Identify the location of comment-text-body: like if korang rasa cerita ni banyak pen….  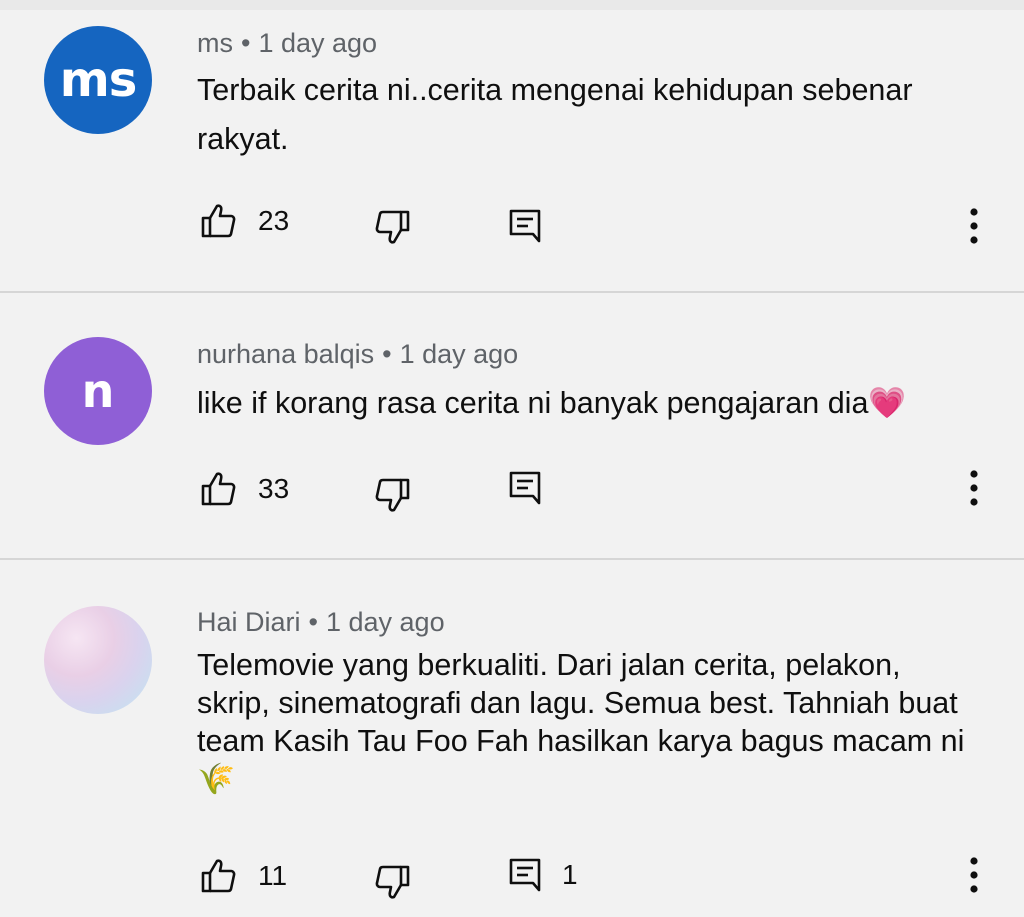
(533, 403).